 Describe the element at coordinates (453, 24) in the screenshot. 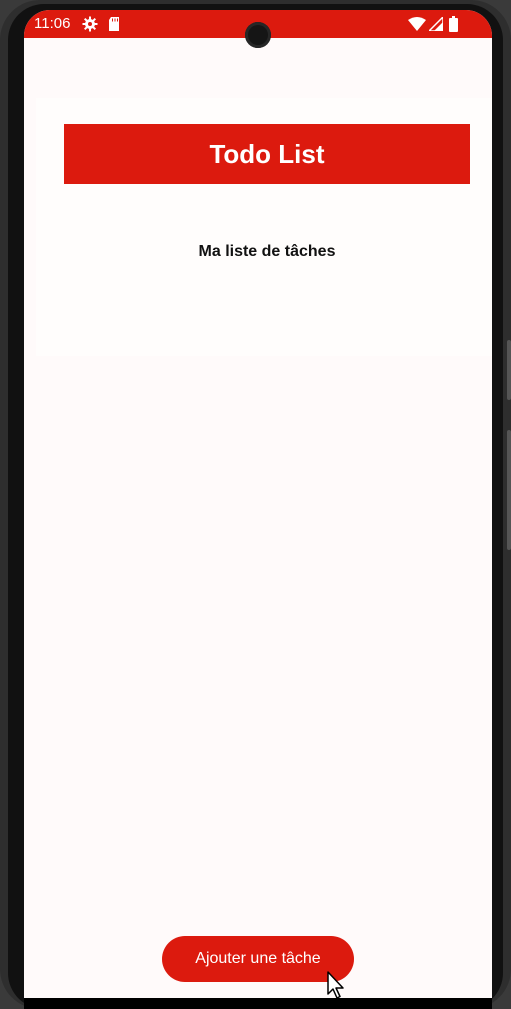

I see `battery-icon` at that location.